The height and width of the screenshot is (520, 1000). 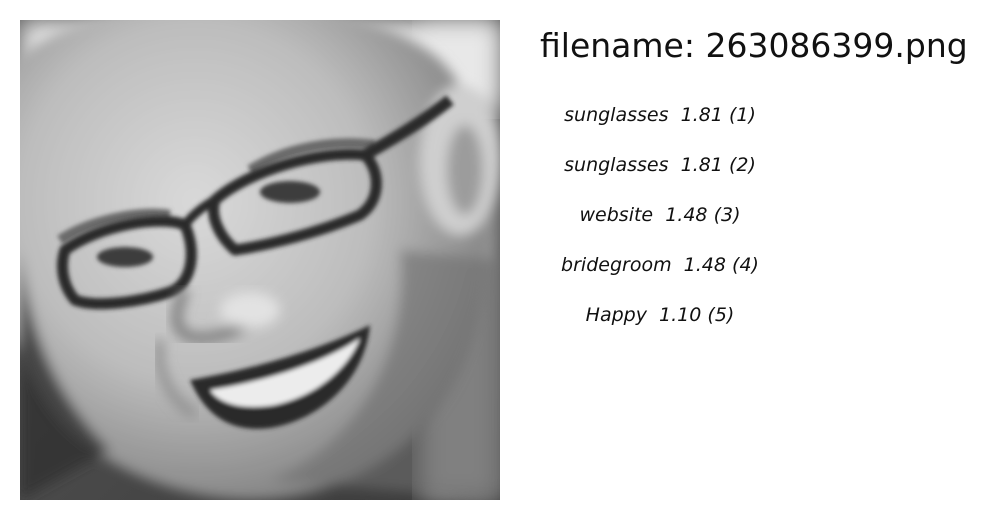 I want to click on tag-item: bridegroom 1.48 (4), so click(x=660, y=273).